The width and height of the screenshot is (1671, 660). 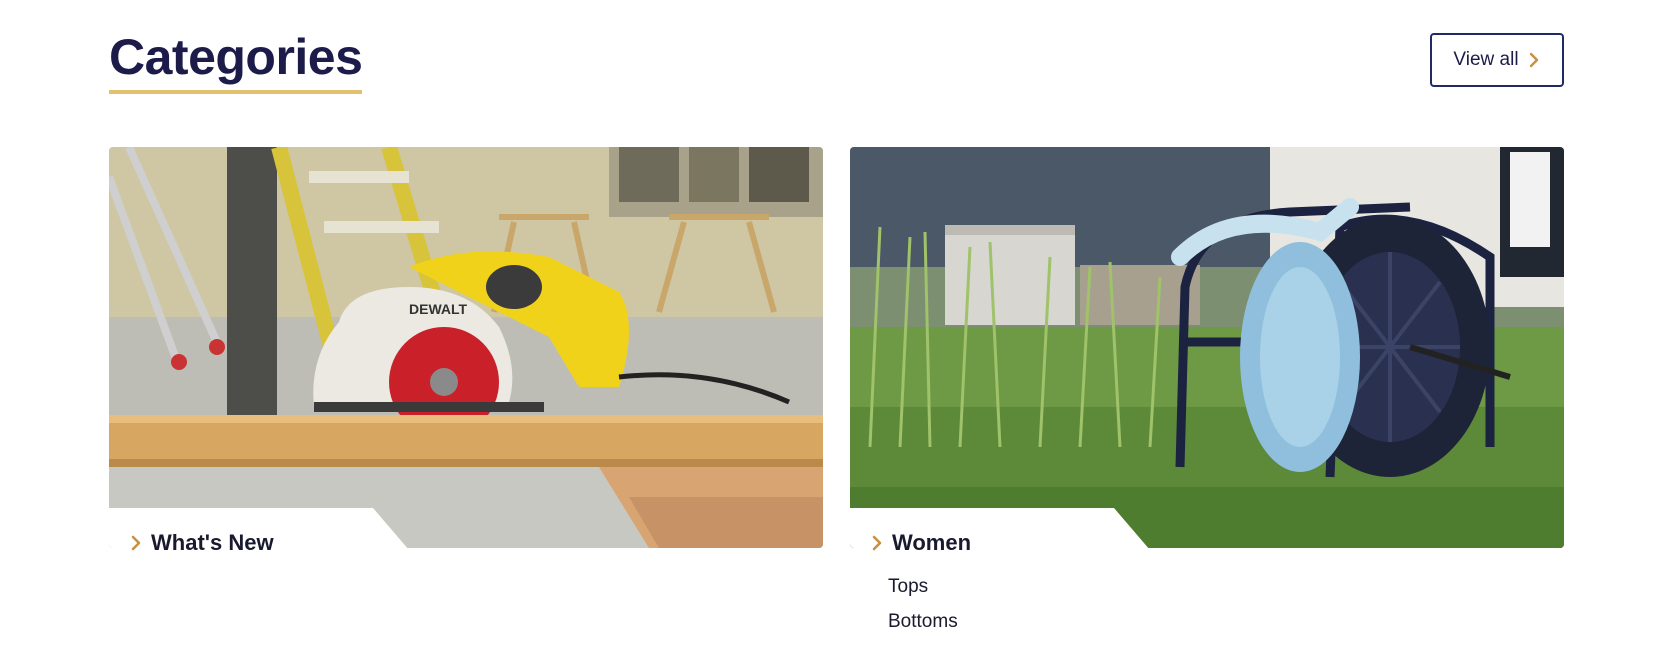 I want to click on category-link-women: Women, so click(x=920, y=543).